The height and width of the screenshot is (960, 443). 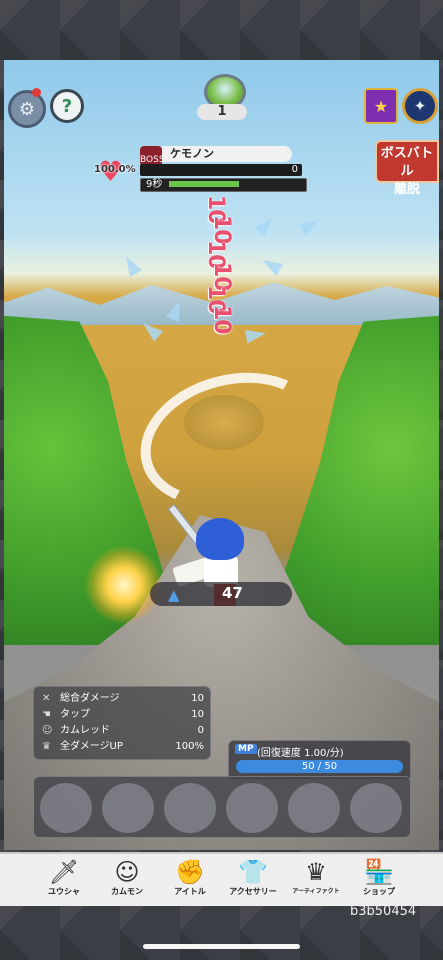 What do you see at coordinates (115, 169) in the screenshot?
I see `hp-percent: 100.0%` at bounding box center [115, 169].